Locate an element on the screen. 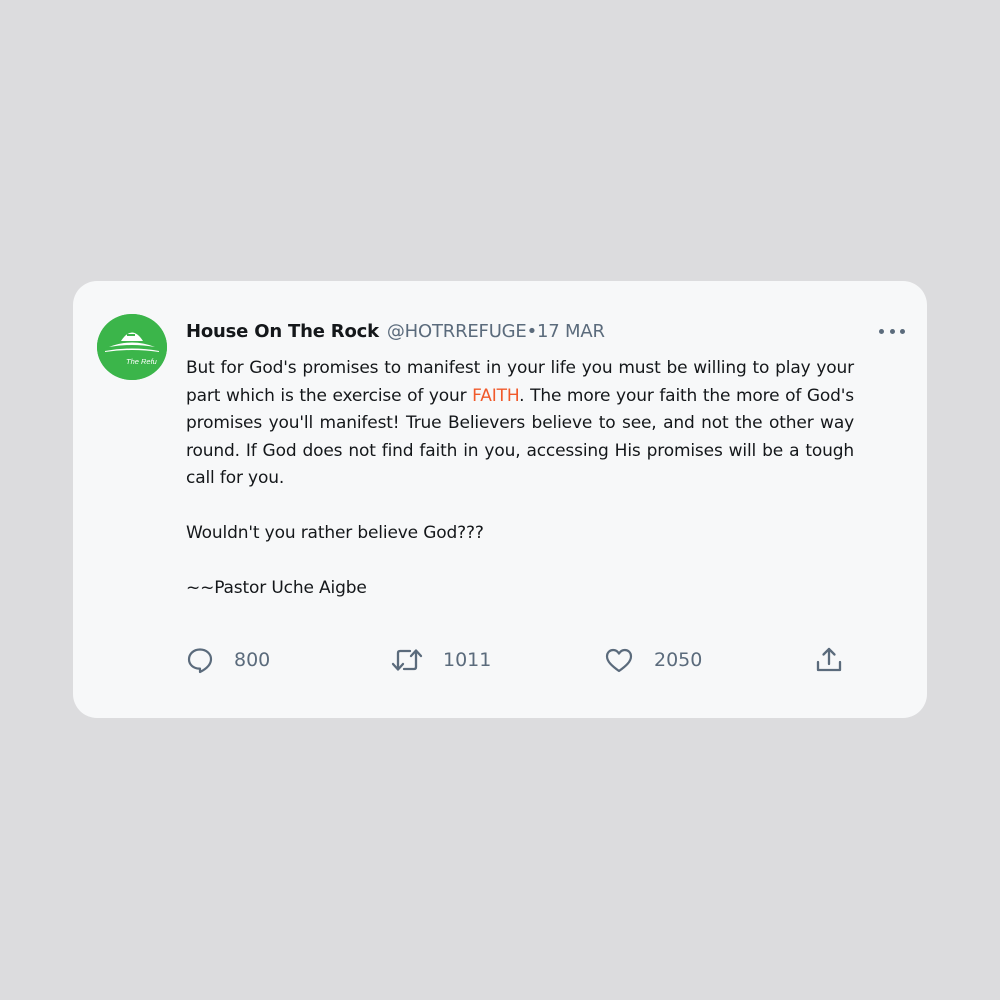 Image resolution: width=1000 pixels, height=1000 pixels. highlight-word: FAITH is located at coordinates (496, 395).